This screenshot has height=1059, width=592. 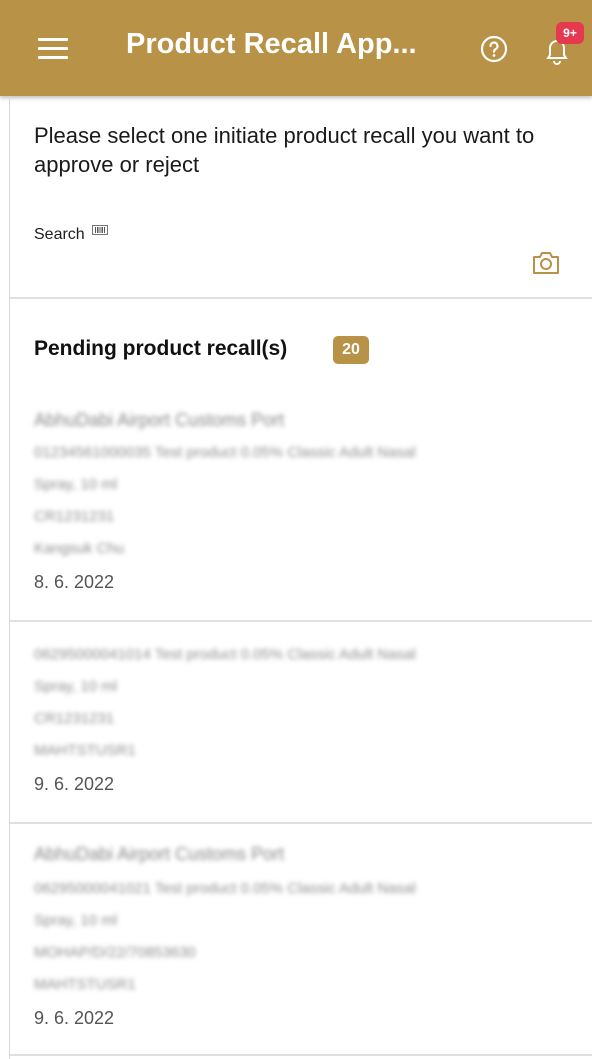 What do you see at coordinates (115, 952) in the screenshot?
I see `item-reference: MOHAP/D/22/70853630` at bounding box center [115, 952].